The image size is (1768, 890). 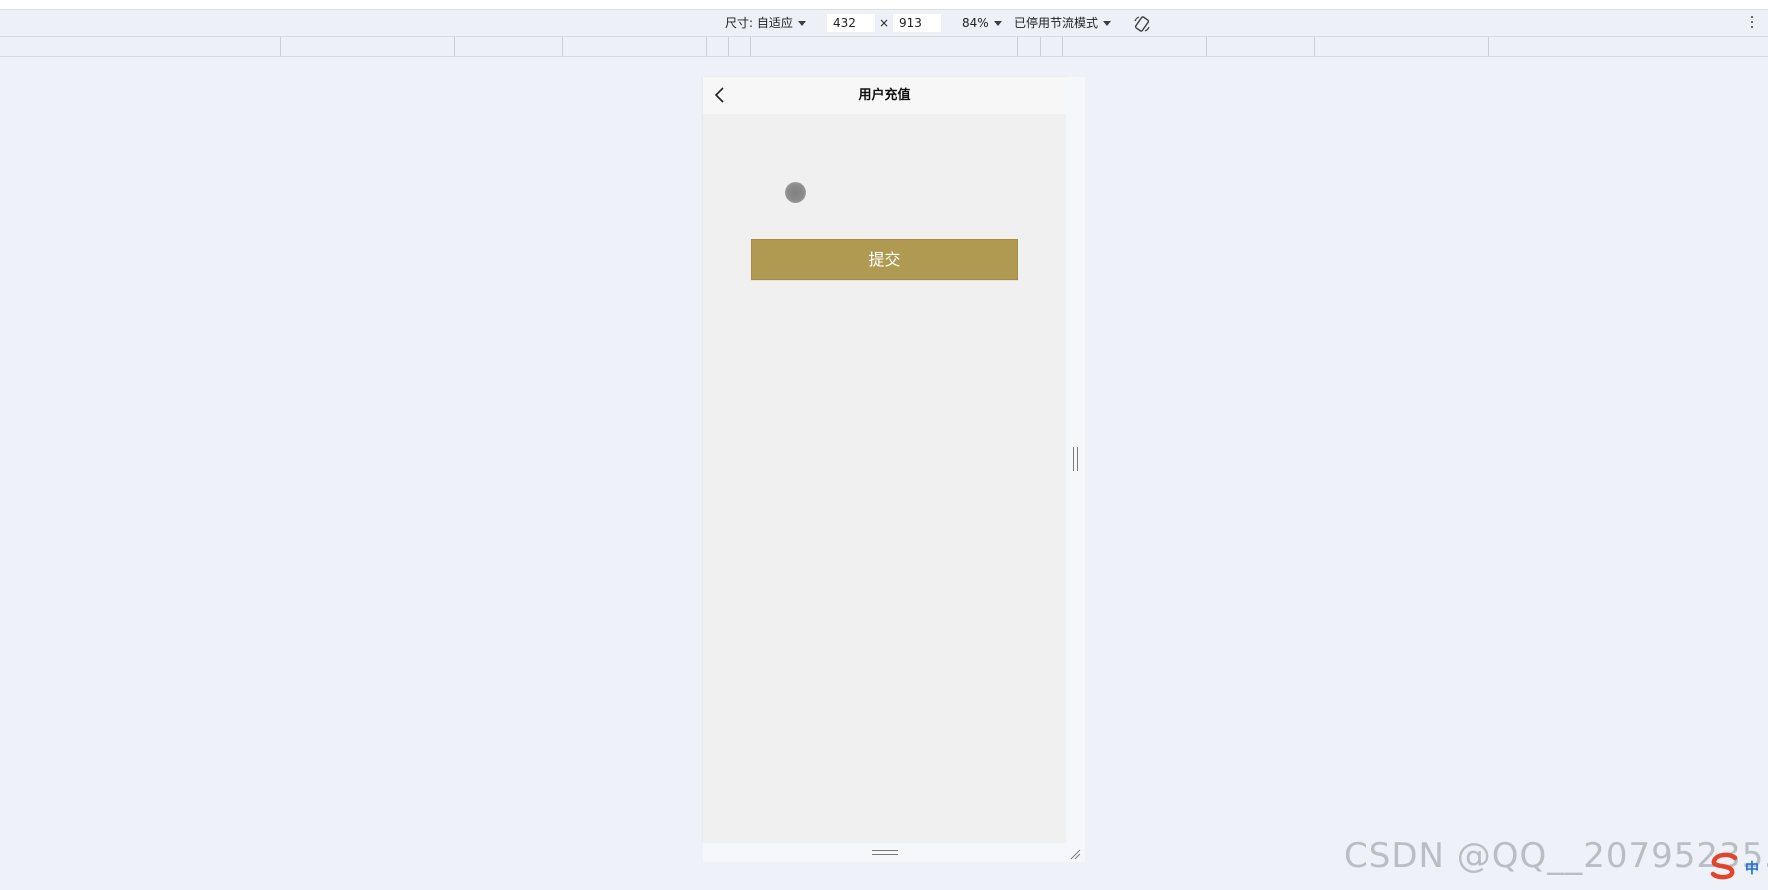 What do you see at coordinates (1725, 866) in the screenshot?
I see `sogou-ime-icon` at bounding box center [1725, 866].